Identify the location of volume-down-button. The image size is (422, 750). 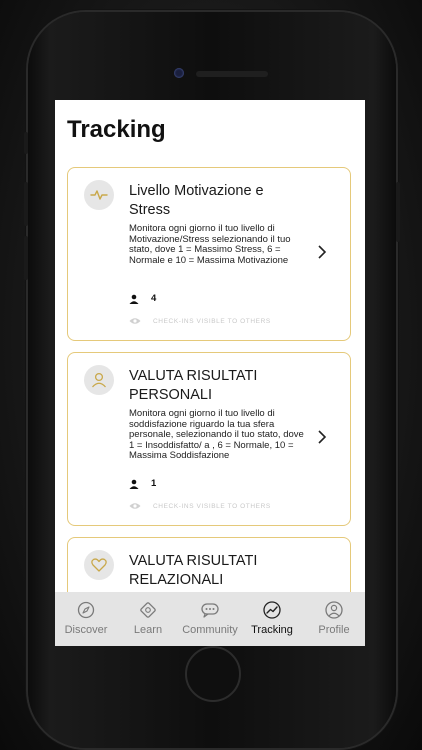
(26, 258).